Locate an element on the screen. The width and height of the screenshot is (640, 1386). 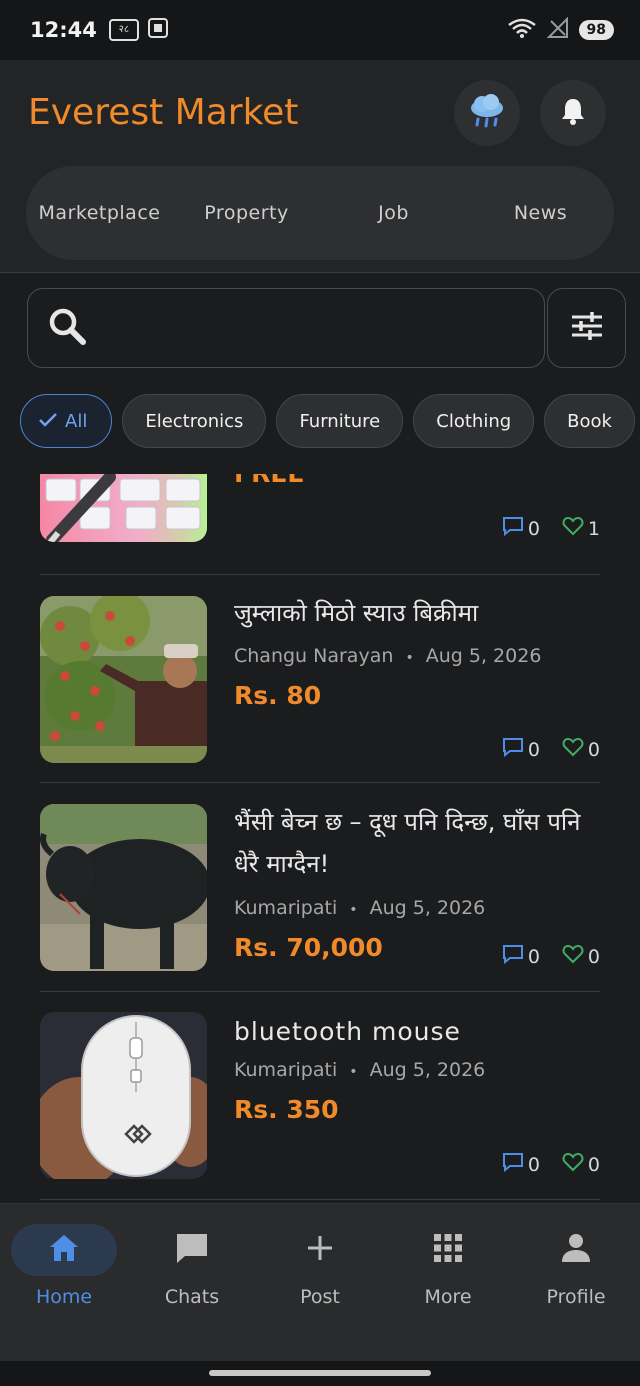
chip-label: Book is located at coordinates (589, 421).